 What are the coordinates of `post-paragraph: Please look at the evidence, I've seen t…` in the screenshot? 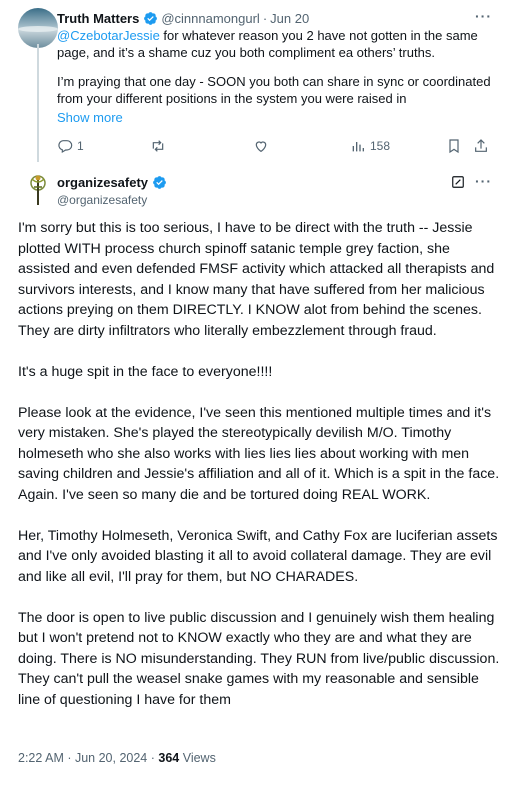 It's located at (259, 453).